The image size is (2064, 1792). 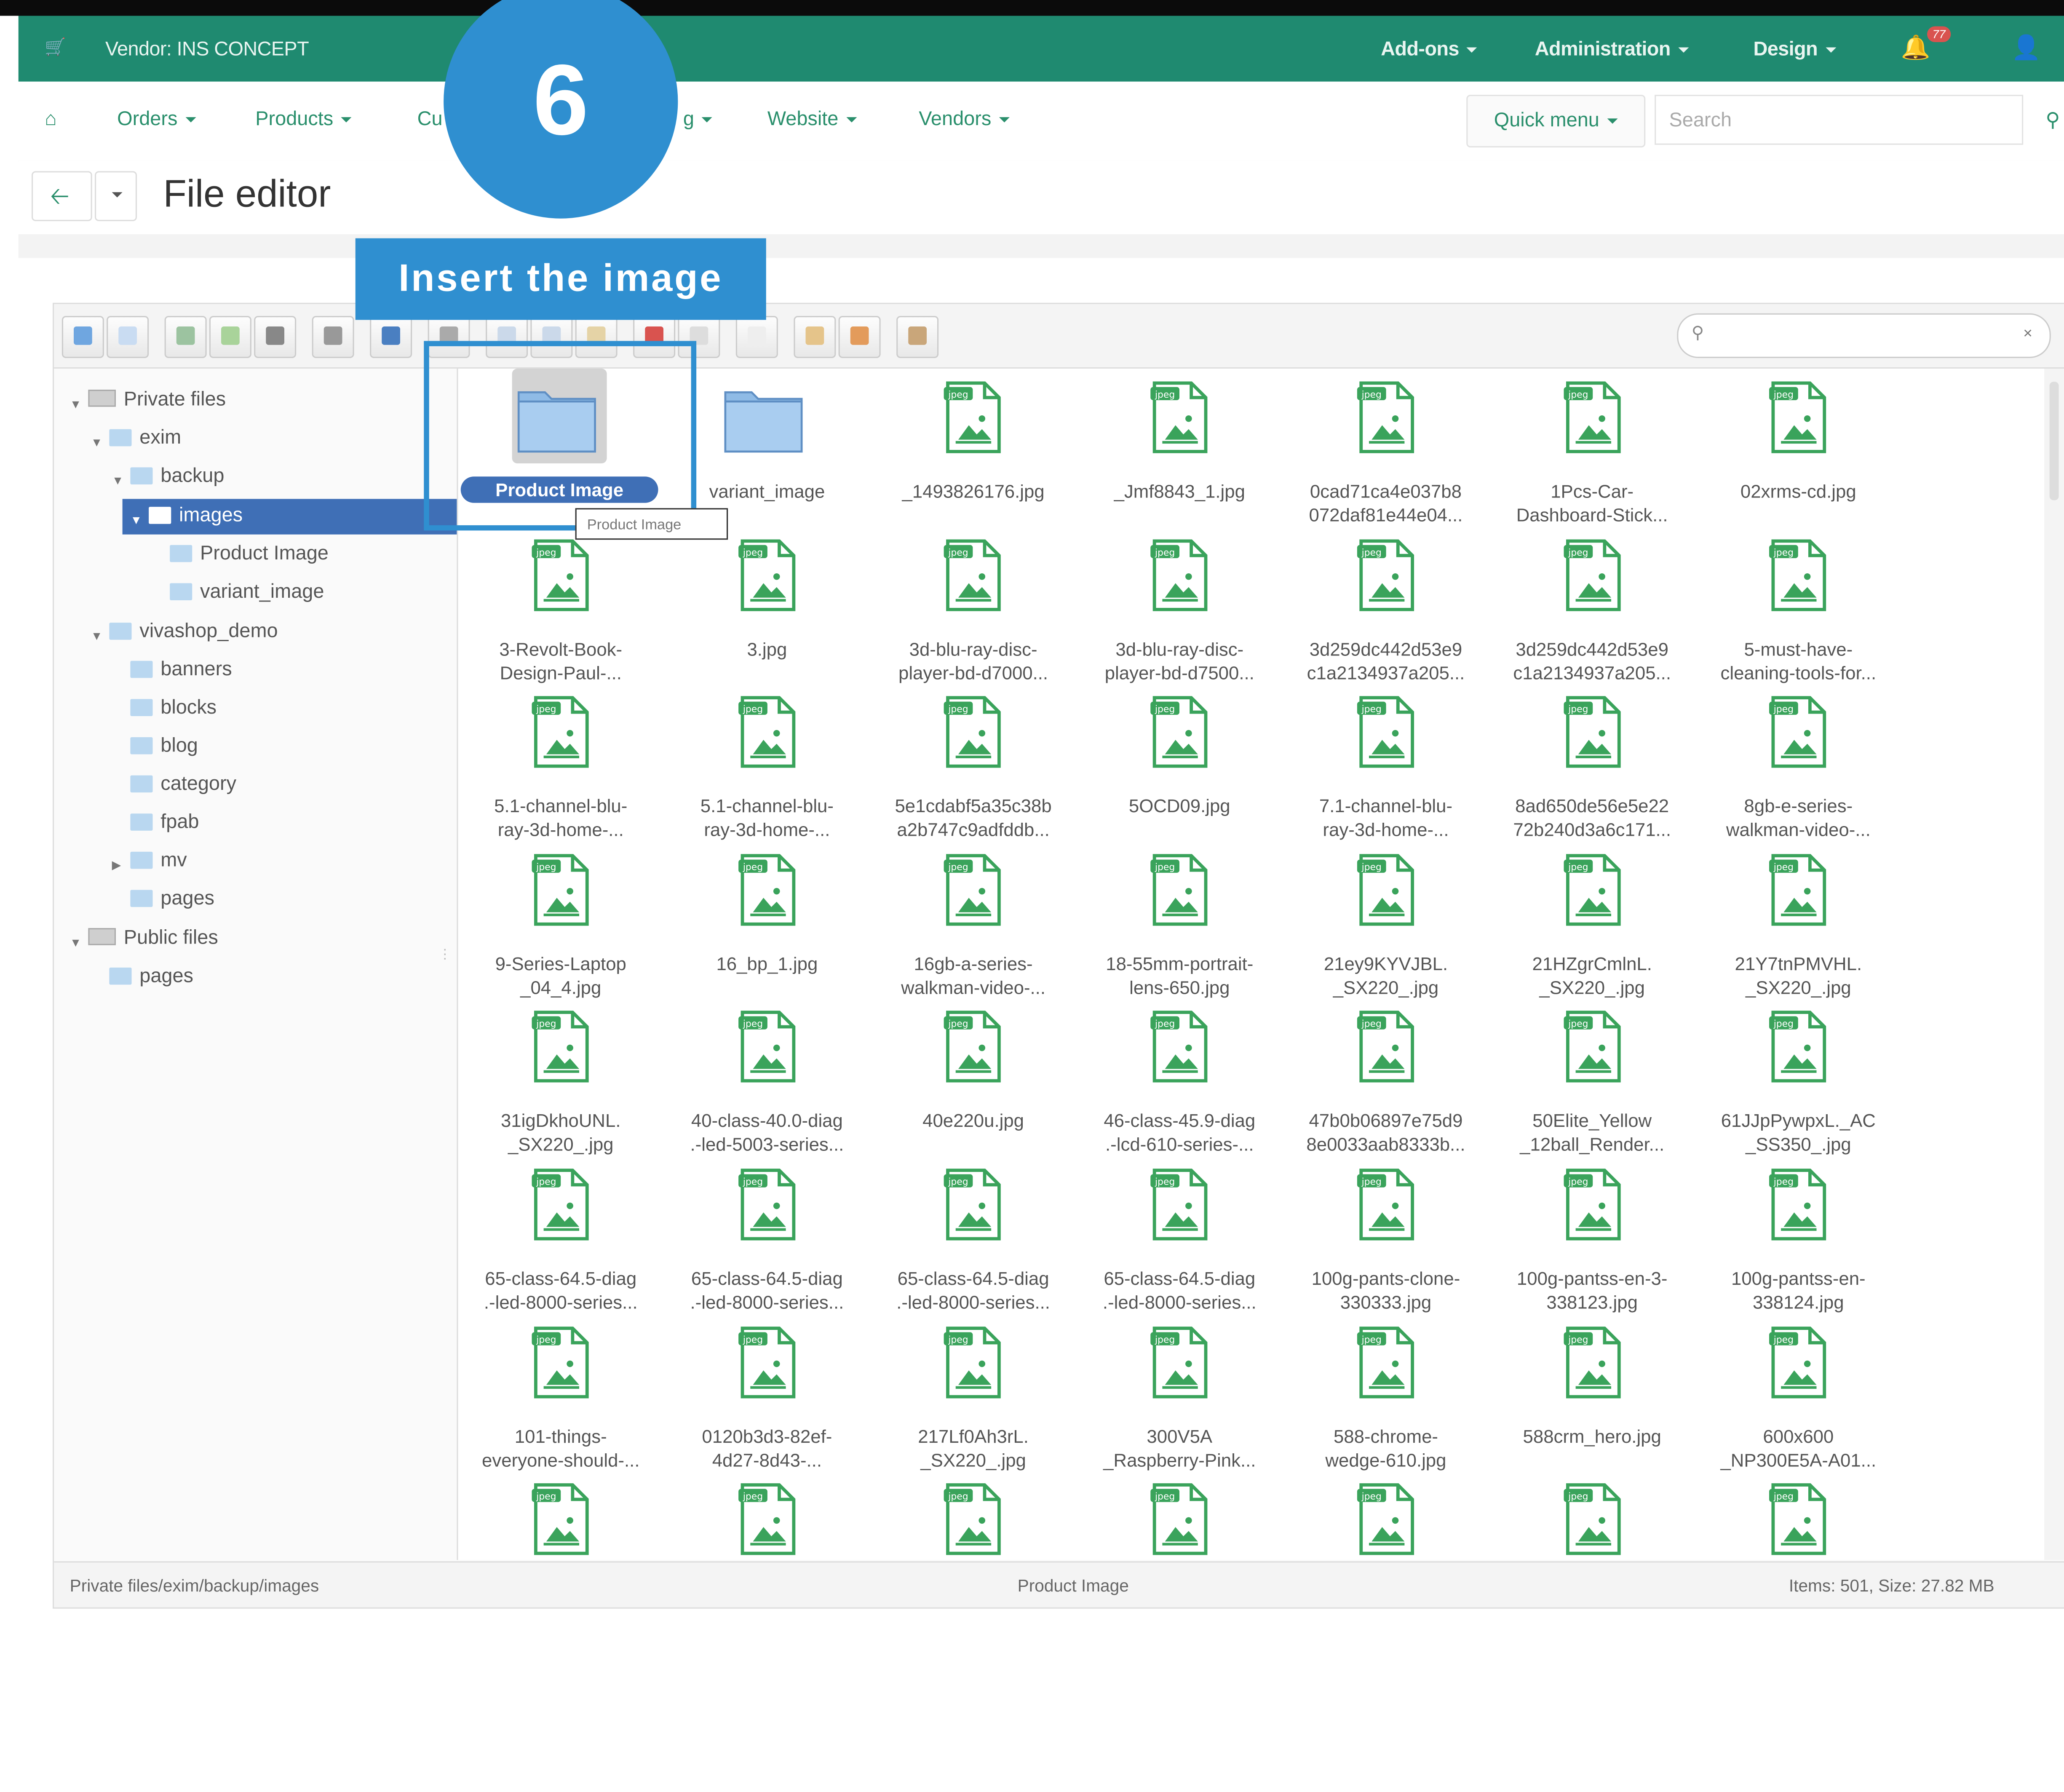 What do you see at coordinates (151, 979) in the screenshot?
I see `tree-public-pages: pages` at bounding box center [151, 979].